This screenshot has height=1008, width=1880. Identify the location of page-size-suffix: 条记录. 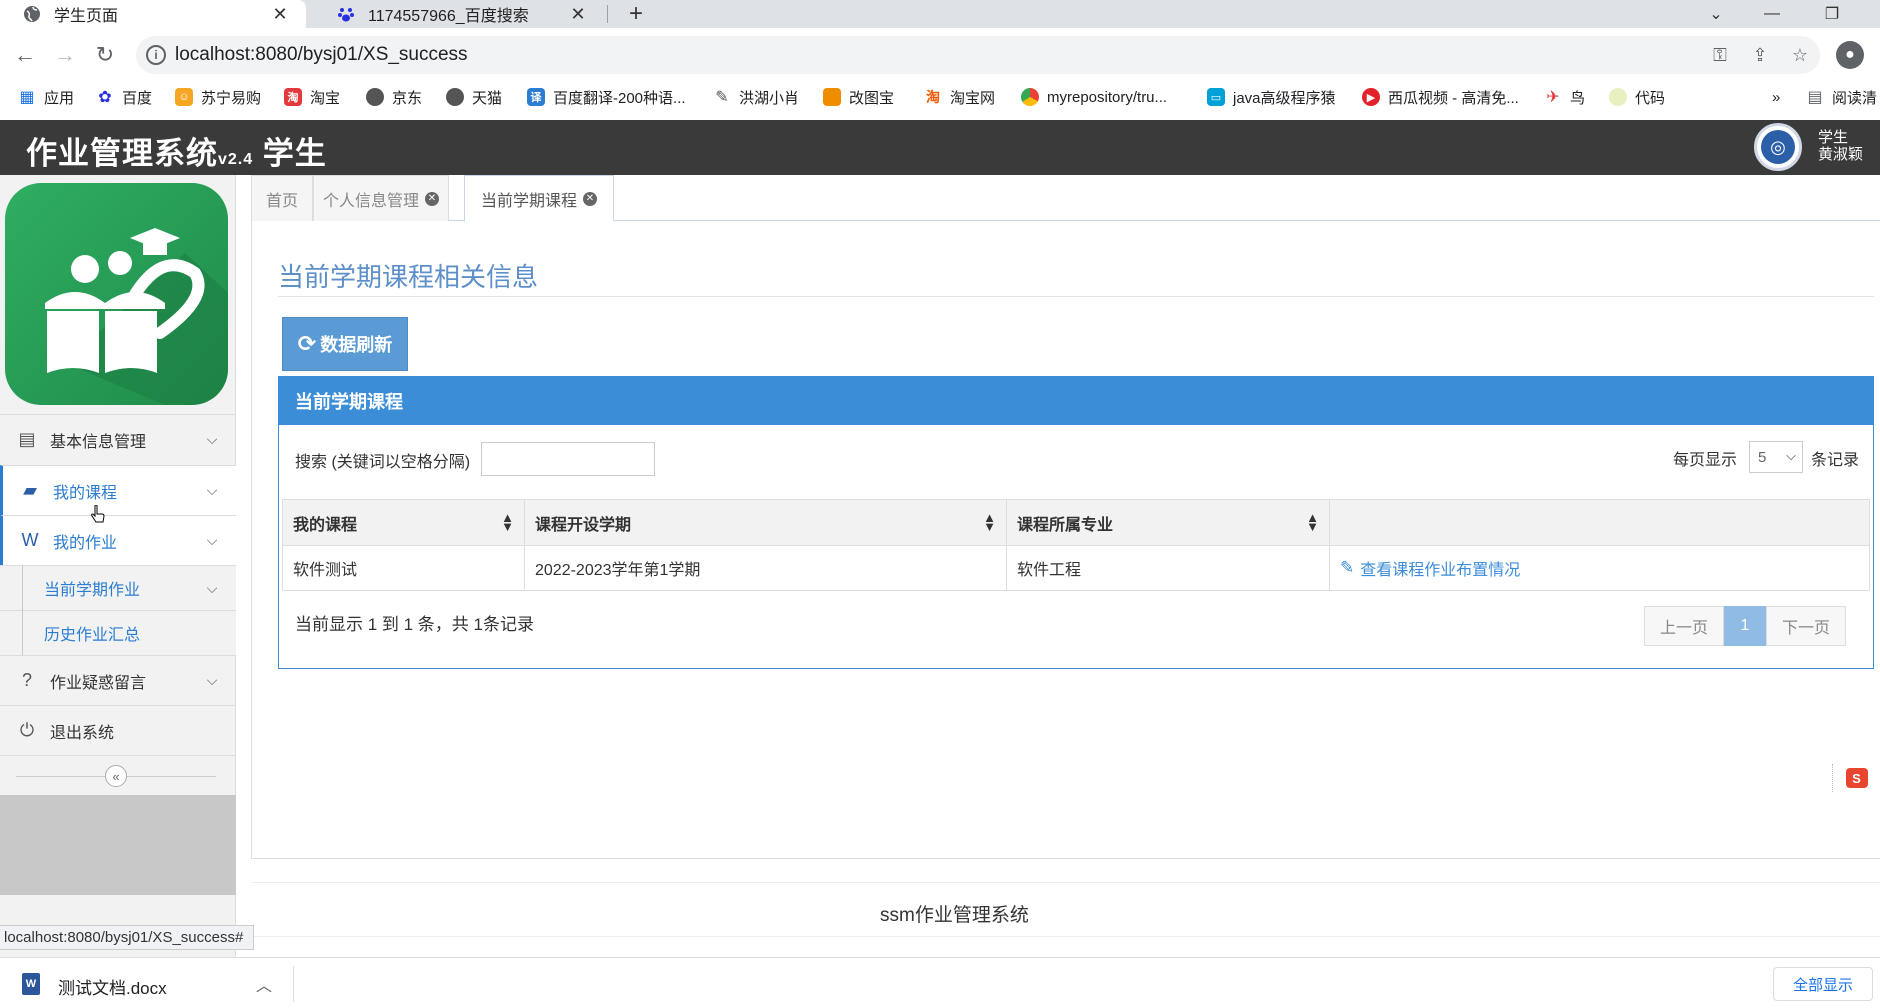
(1835, 460).